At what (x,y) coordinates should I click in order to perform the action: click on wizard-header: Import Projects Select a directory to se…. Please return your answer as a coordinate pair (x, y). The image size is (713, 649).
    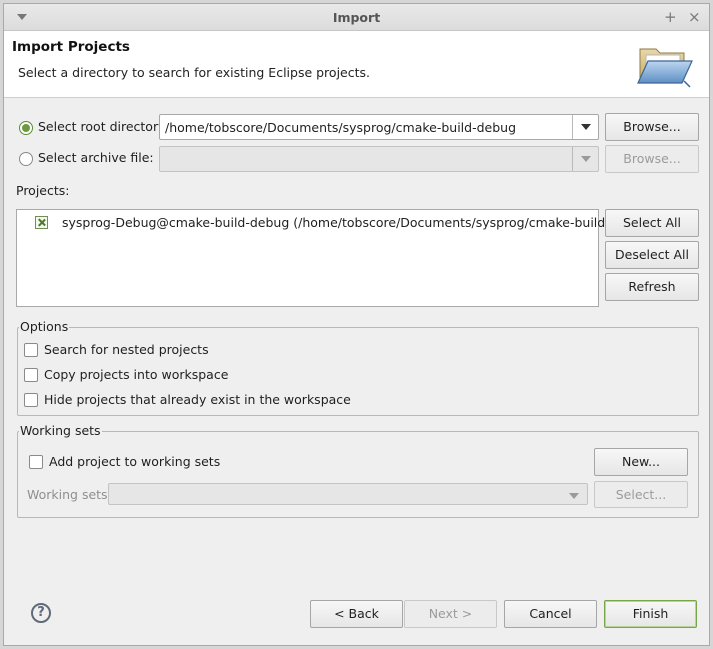
    Looking at the image, I should click on (356, 64).